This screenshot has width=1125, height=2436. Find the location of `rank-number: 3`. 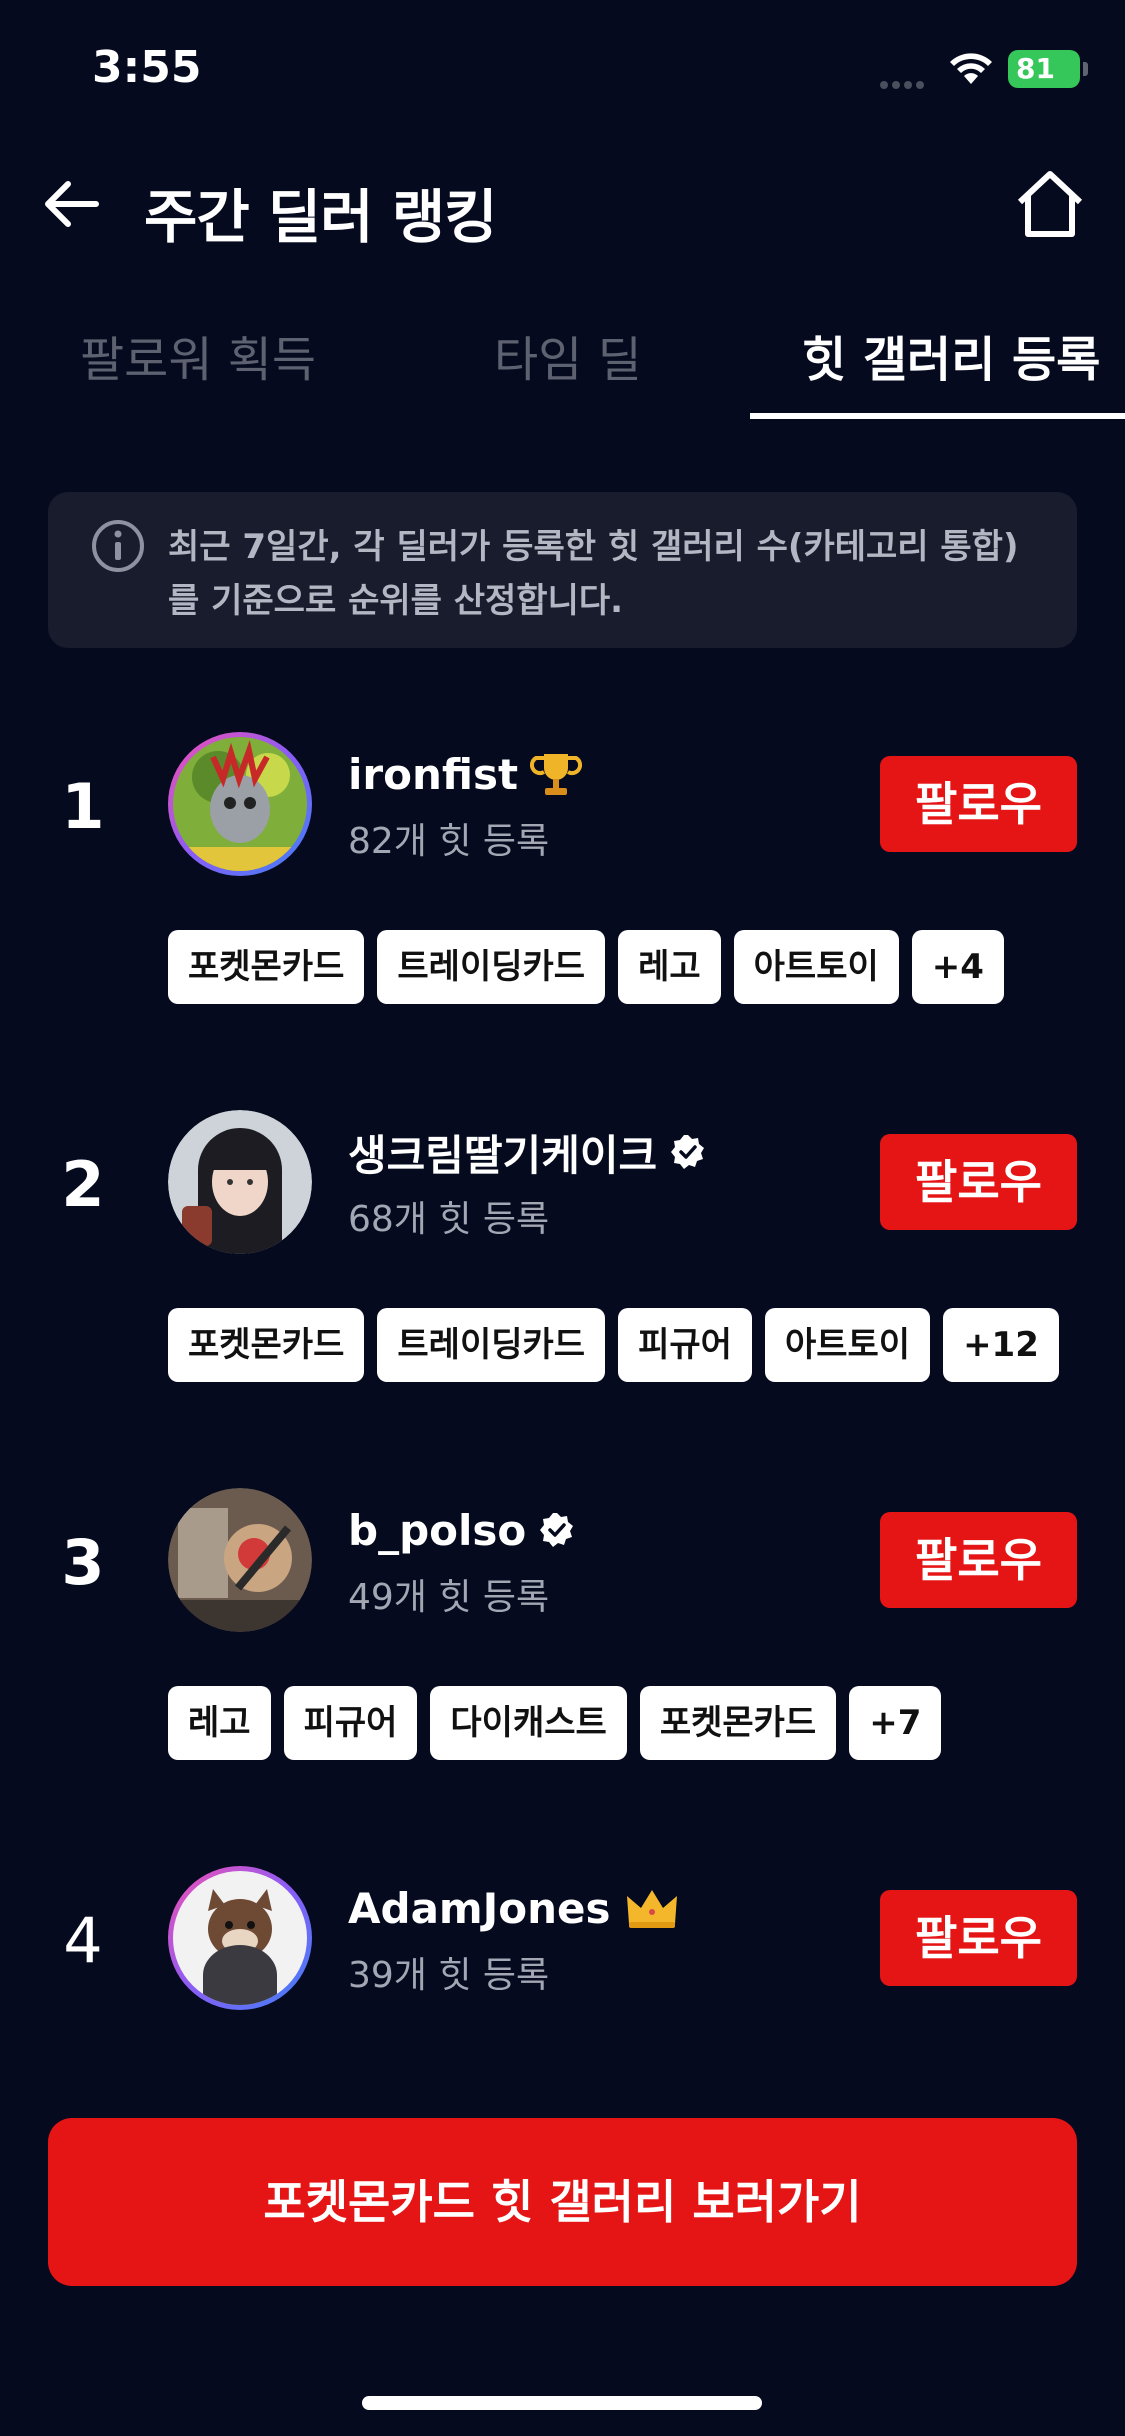

rank-number: 3 is located at coordinates (83, 1562).